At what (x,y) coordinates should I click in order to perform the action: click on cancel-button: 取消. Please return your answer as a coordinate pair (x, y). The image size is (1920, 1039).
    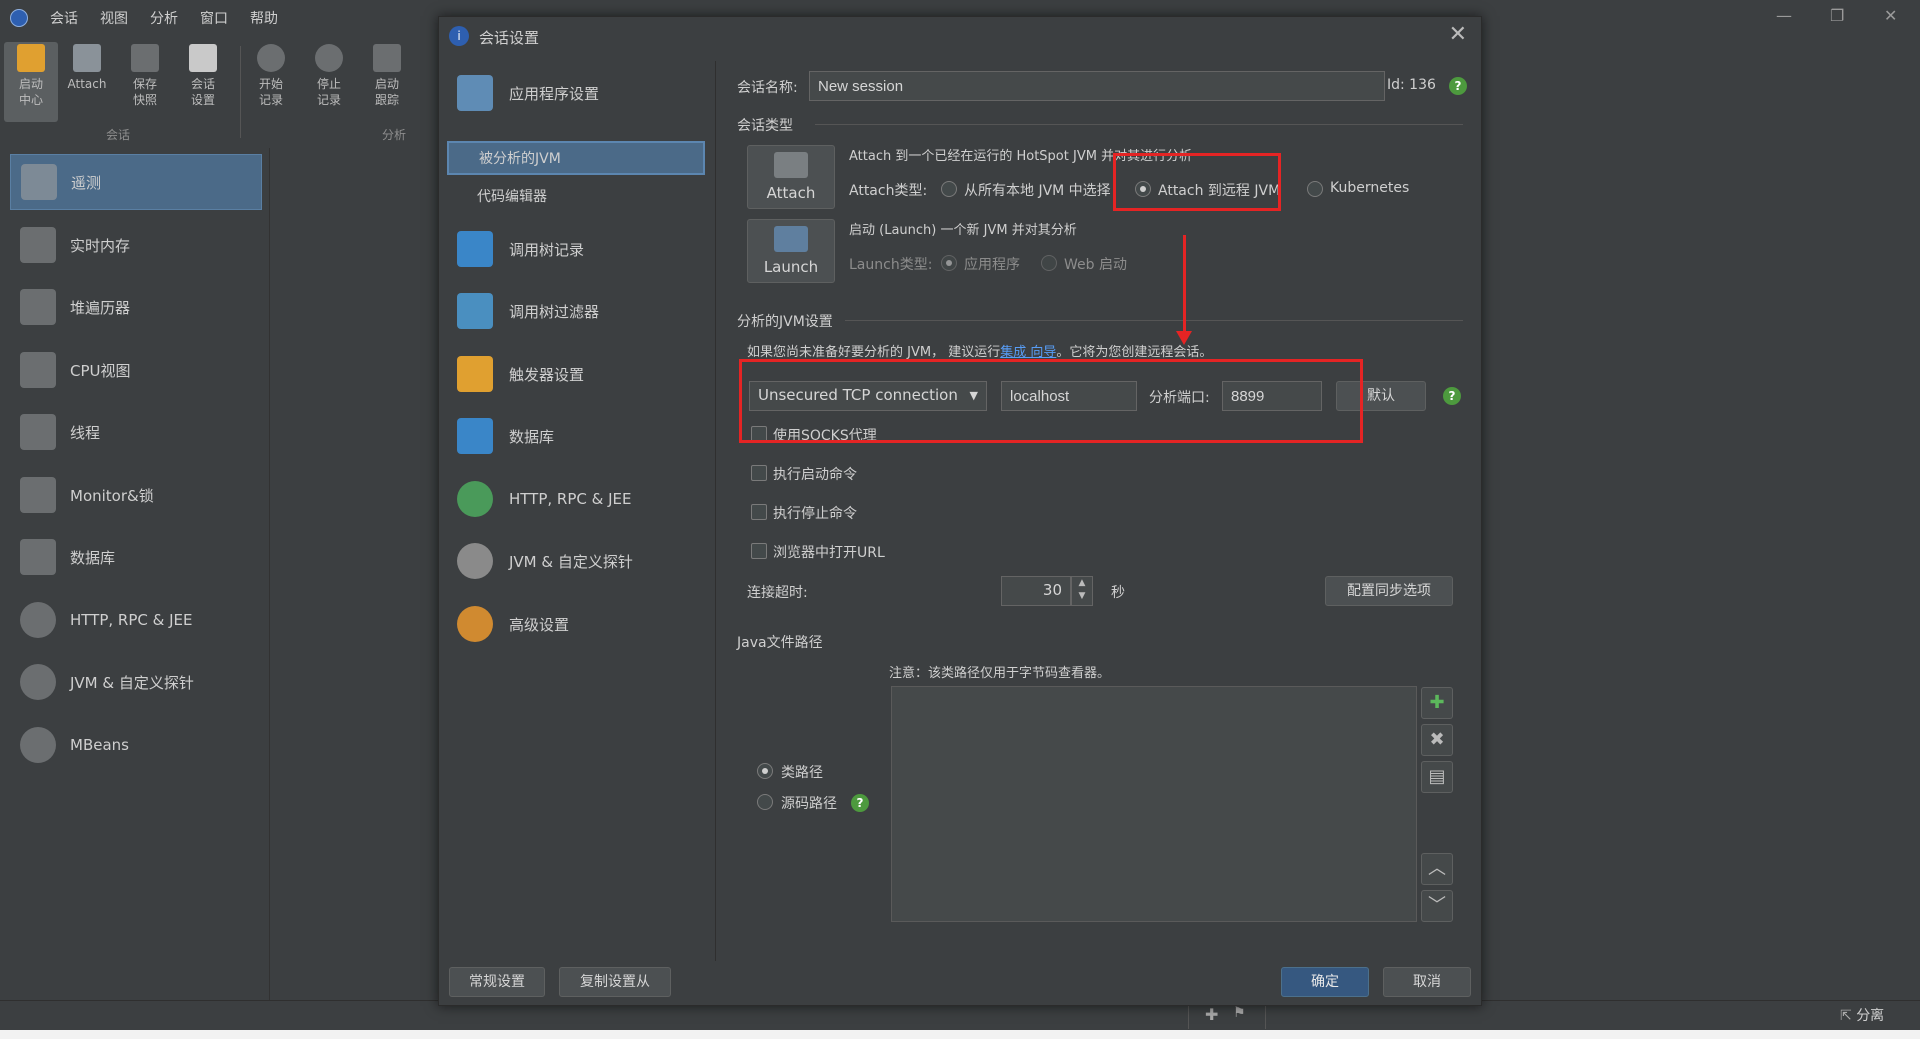
    Looking at the image, I should click on (1427, 982).